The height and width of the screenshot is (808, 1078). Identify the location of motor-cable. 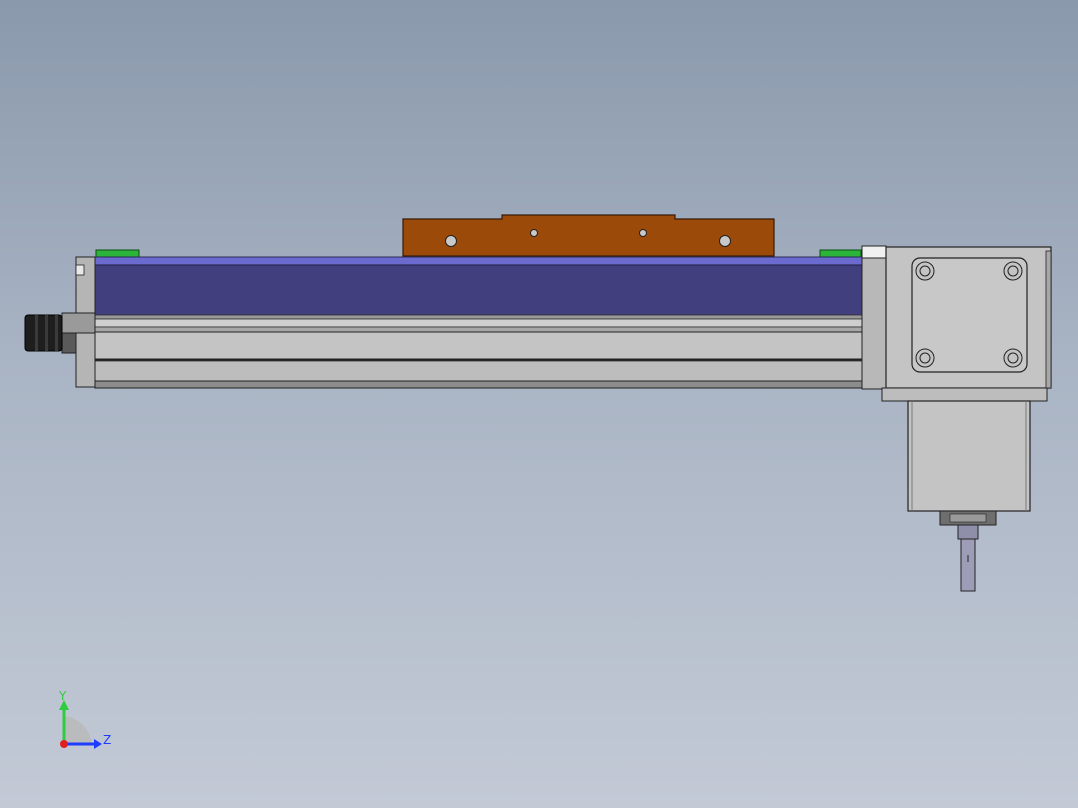
(968, 558).